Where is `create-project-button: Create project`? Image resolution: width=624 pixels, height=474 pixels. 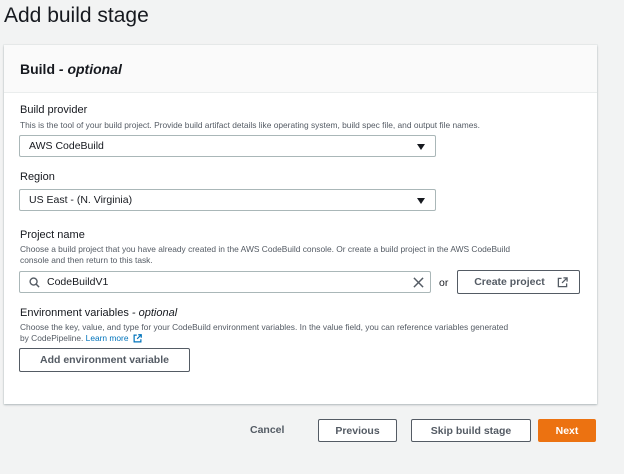 create-project-button: Create project is located at coordinates (518, 282).